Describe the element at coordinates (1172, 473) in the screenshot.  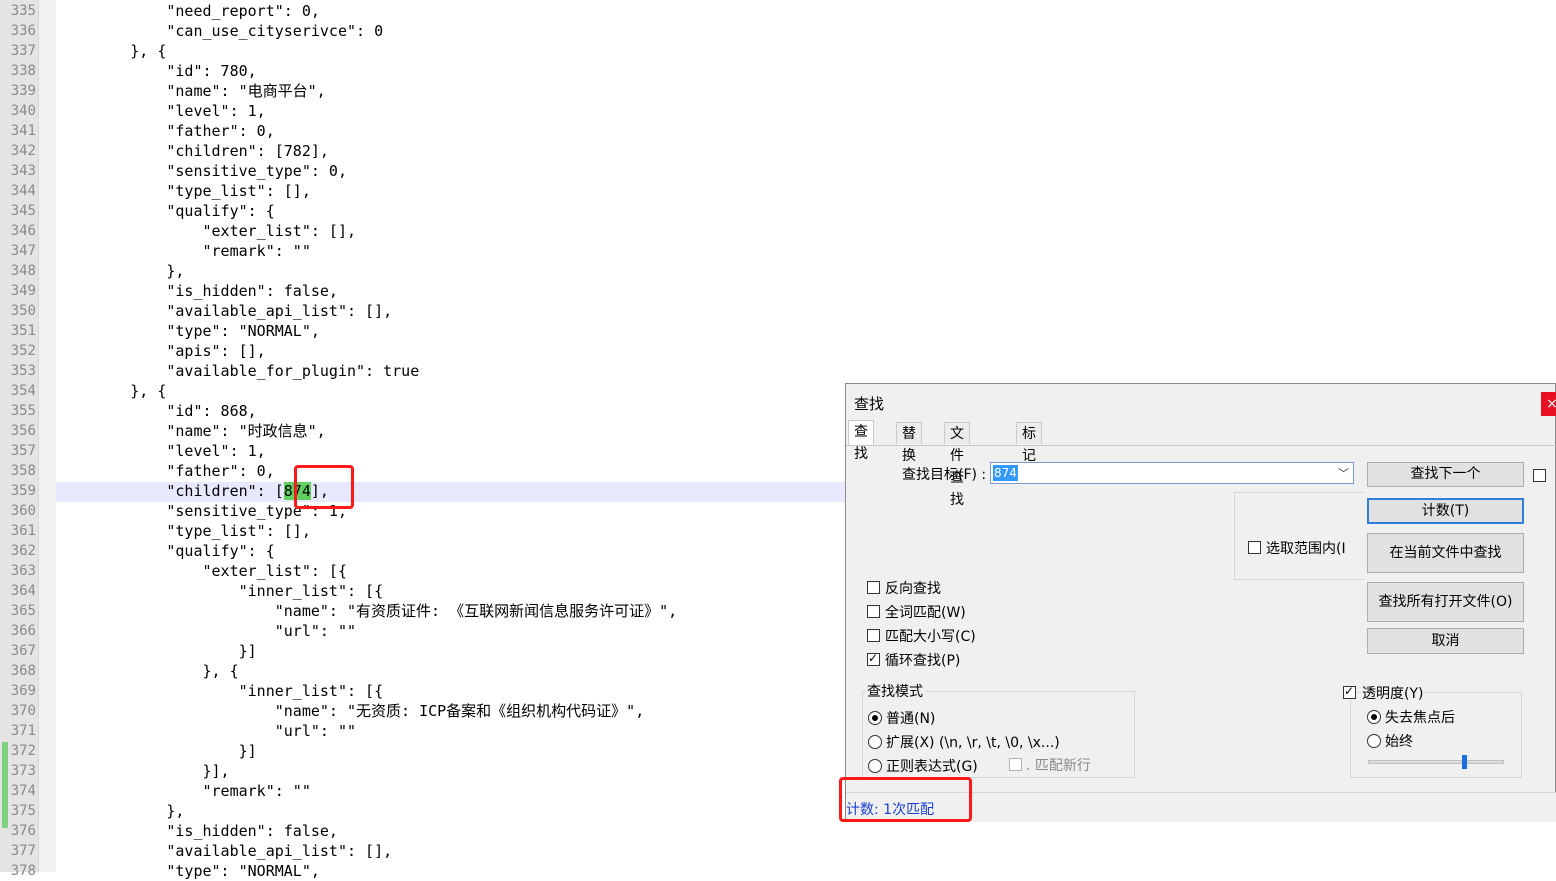
I see `find-target-input: 874 ﹀` at that location.